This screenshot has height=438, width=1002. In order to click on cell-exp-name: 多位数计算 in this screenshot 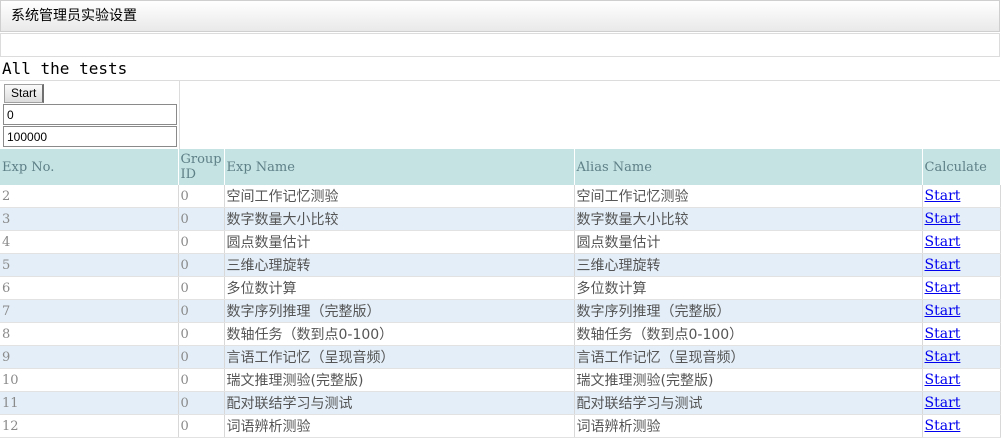, I will do `click(399, 288)`.